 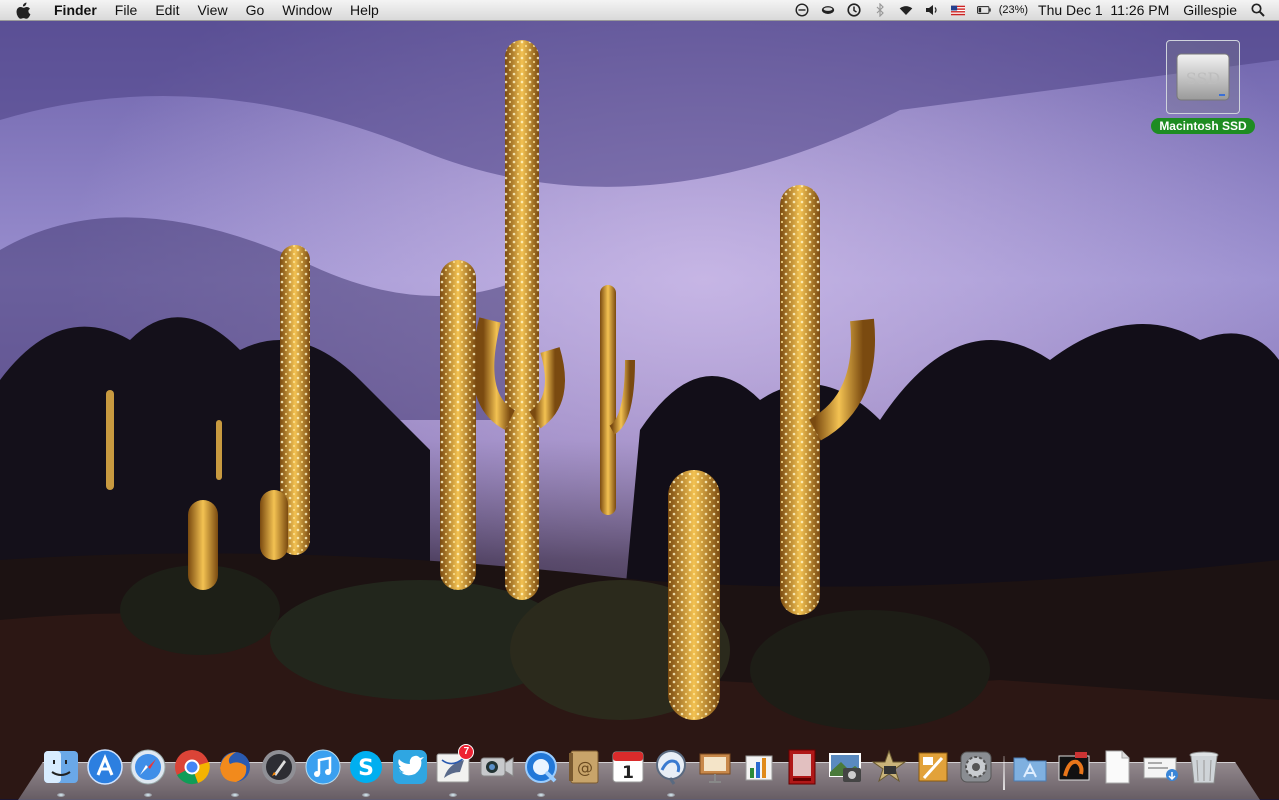 What do you see at coordinates (212, 10) in the screenshot?
I see `menu-view: View` at bounding box center [212, 10].